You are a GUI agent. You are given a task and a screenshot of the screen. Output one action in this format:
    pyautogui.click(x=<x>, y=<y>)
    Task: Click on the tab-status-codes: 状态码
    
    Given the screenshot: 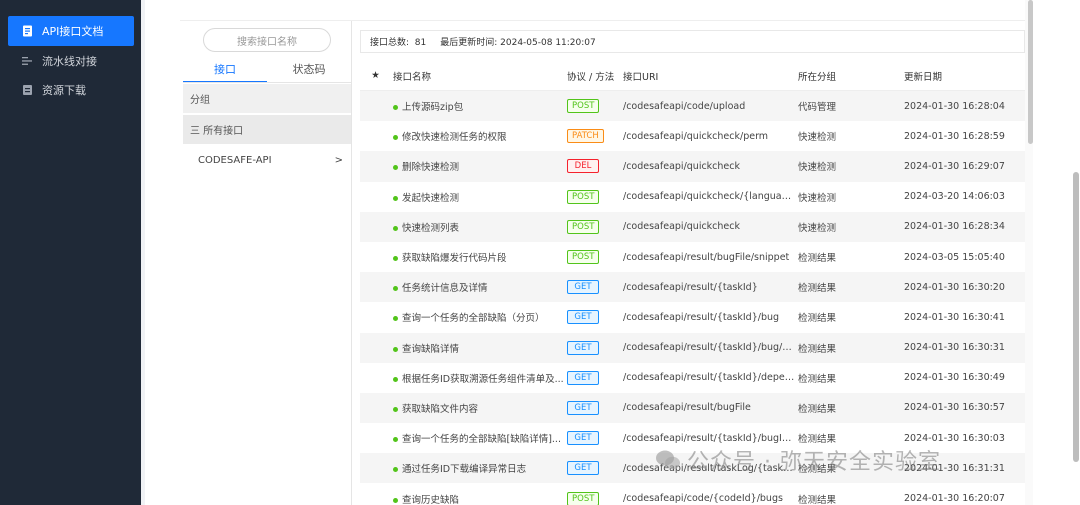 What is the action you would take?
    pyautogui.click(x=309, y=72)
    